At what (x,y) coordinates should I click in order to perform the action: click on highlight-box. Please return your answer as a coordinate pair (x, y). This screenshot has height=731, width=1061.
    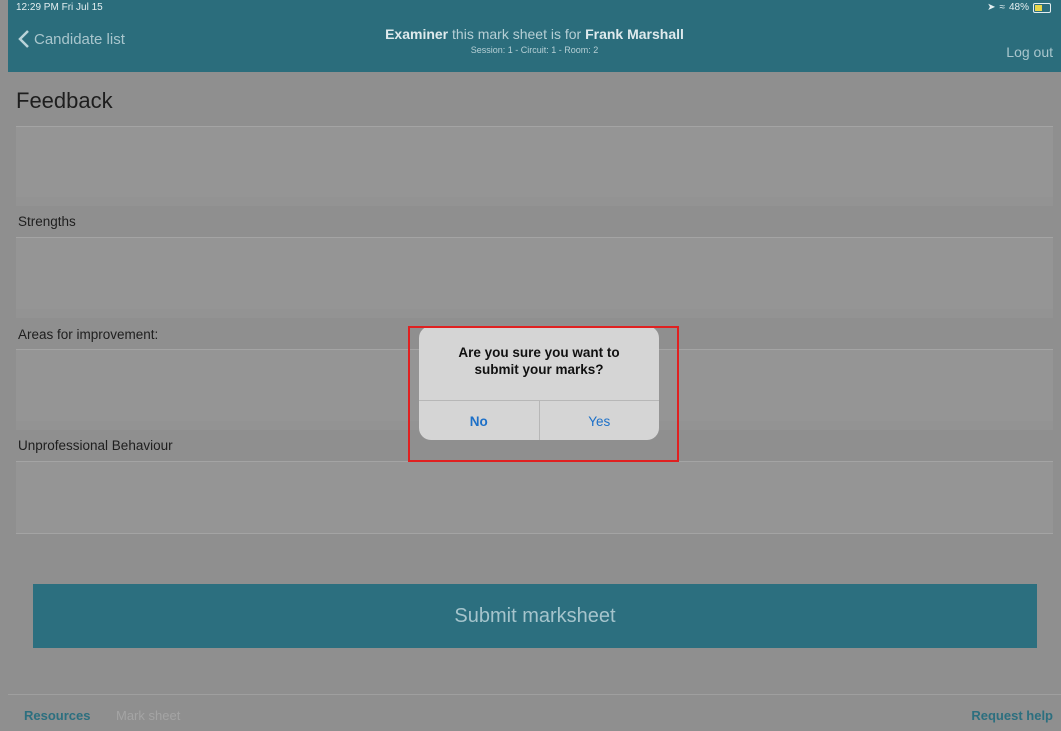
    Looking at the image, I should click on (543, 394).